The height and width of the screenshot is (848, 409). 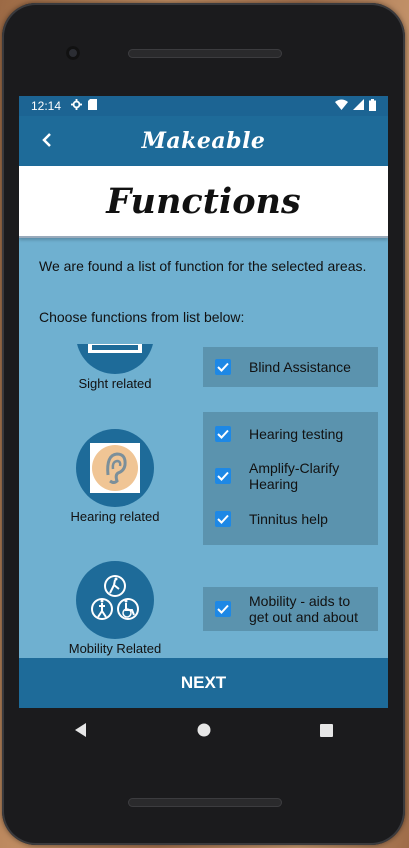 I want to click on mobility-icon, so click(x=115, y=597).